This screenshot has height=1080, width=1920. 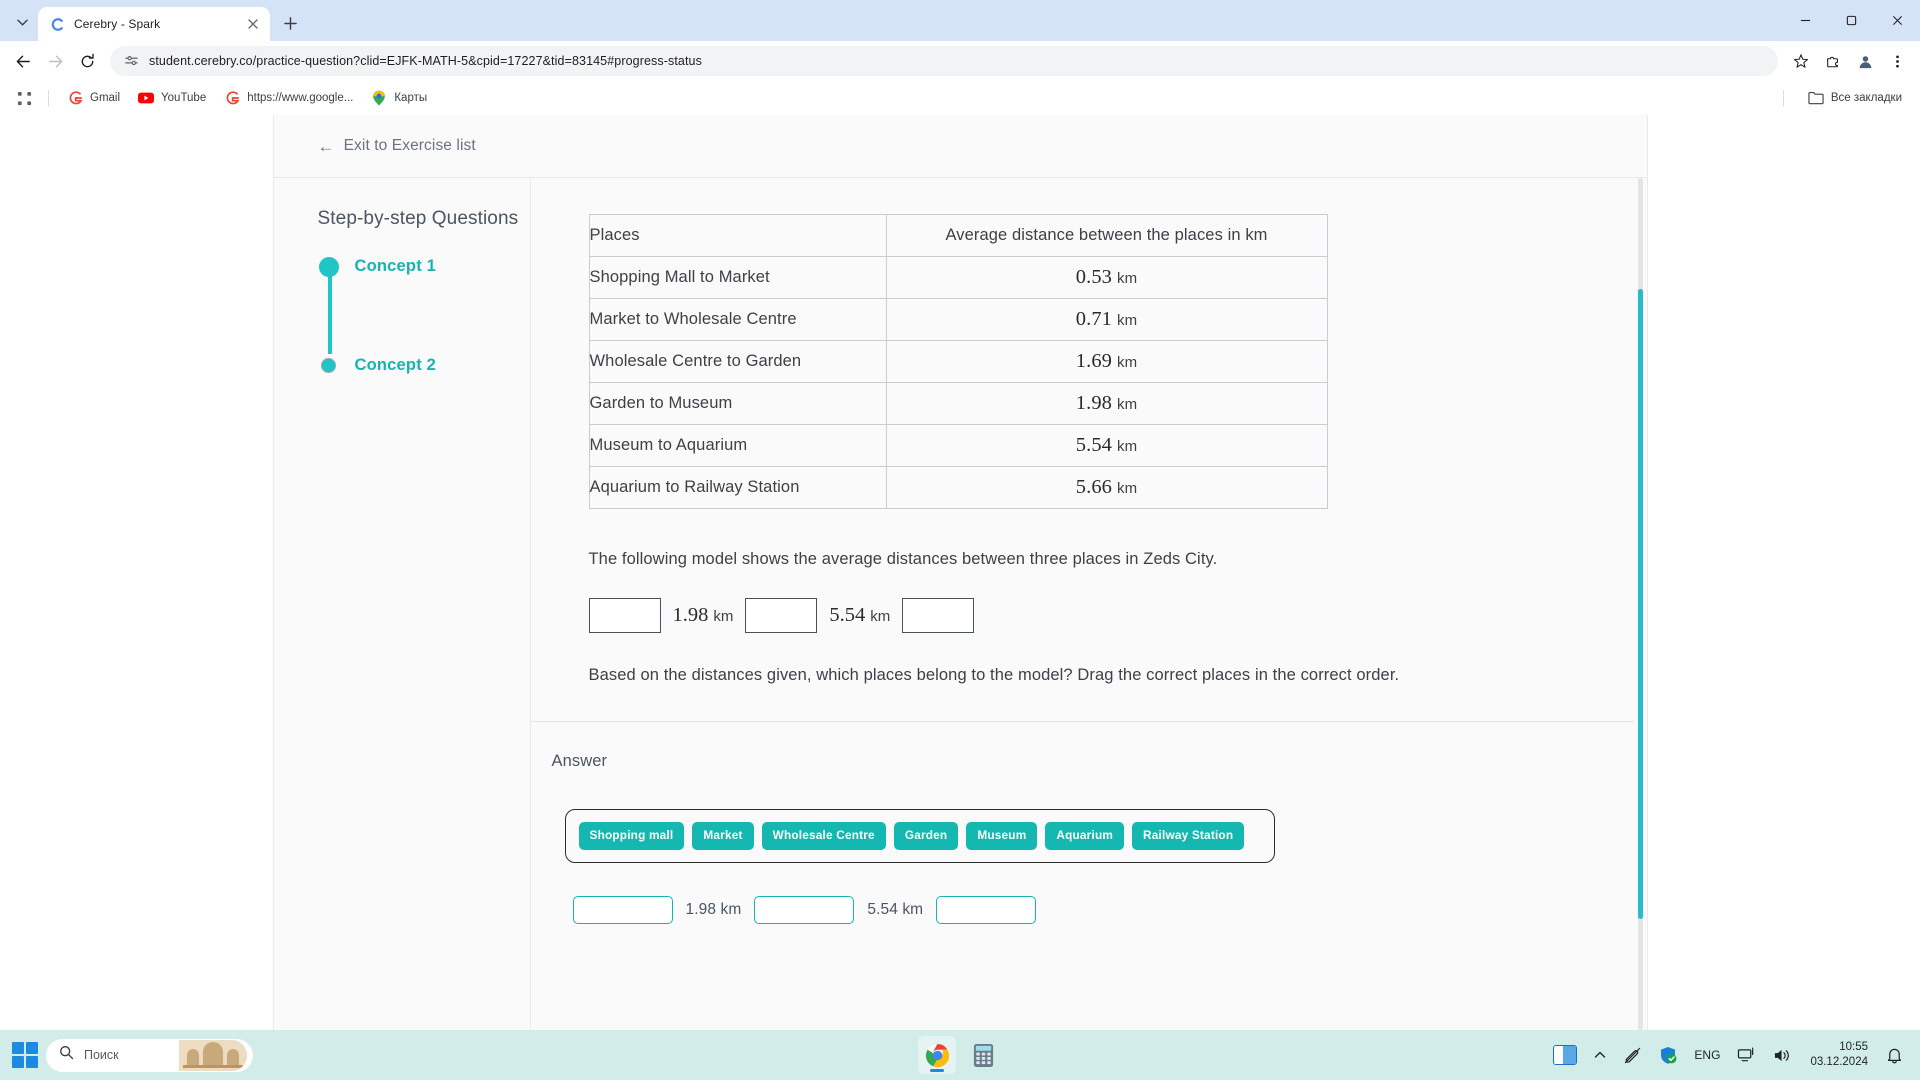 I want to click on draggable-chip: Wholesale Centre, so click(x=823, y=836).